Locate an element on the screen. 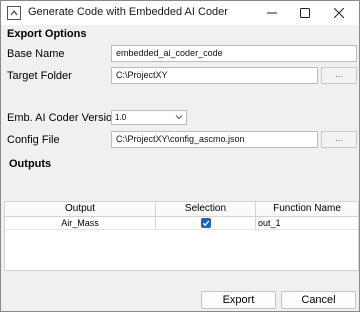 This screenshot has height=312, width=360. export-options-heading: Export Options is located at coordinates (47, 34).